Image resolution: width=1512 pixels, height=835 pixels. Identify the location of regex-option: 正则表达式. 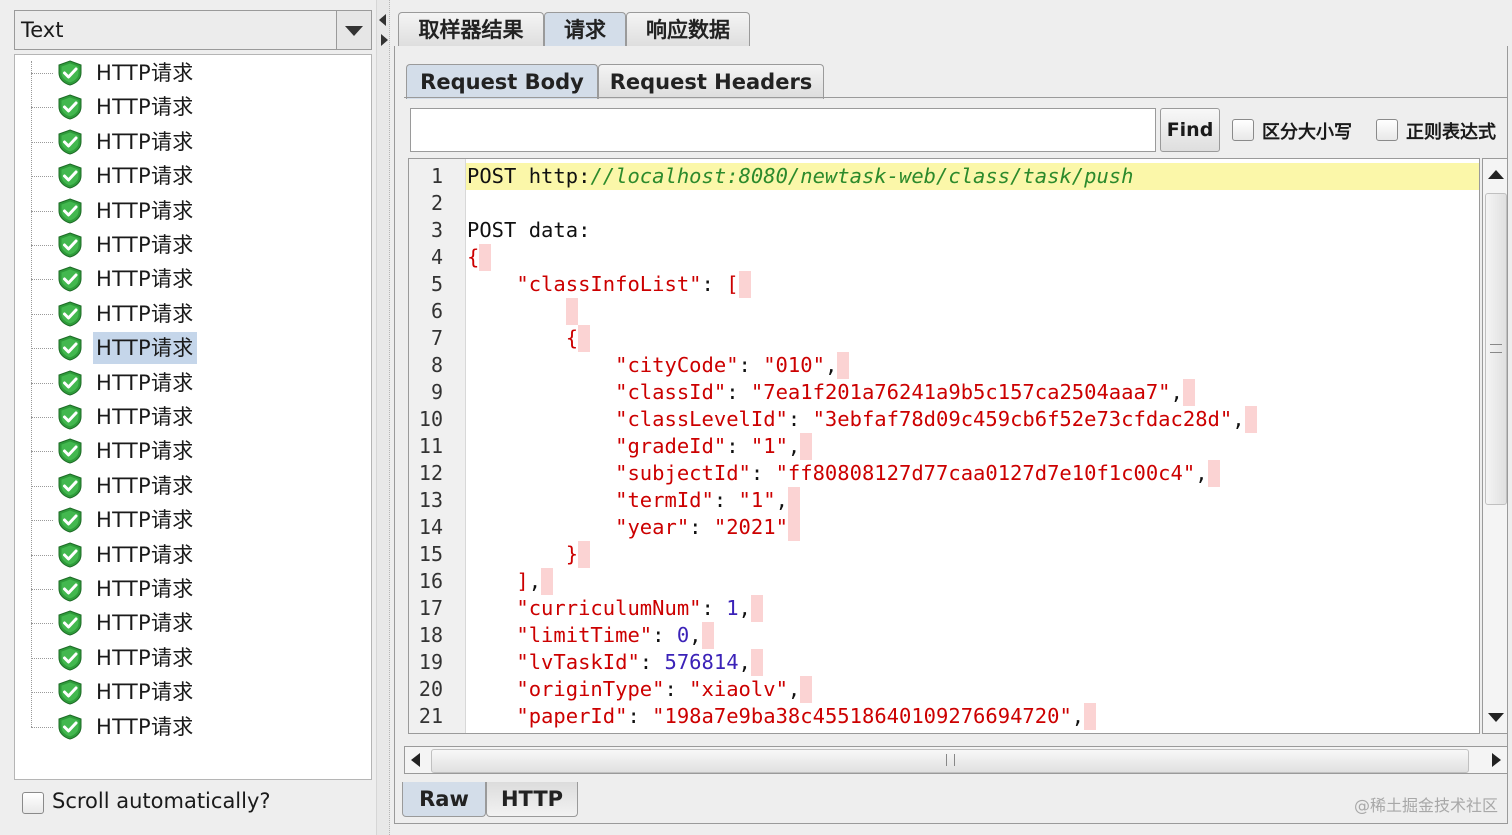
(1441, 130).